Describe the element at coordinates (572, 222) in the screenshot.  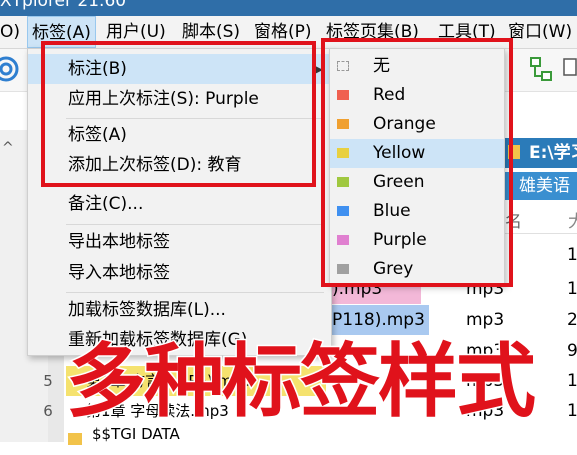
I see `column-size-label: 大` at that location.